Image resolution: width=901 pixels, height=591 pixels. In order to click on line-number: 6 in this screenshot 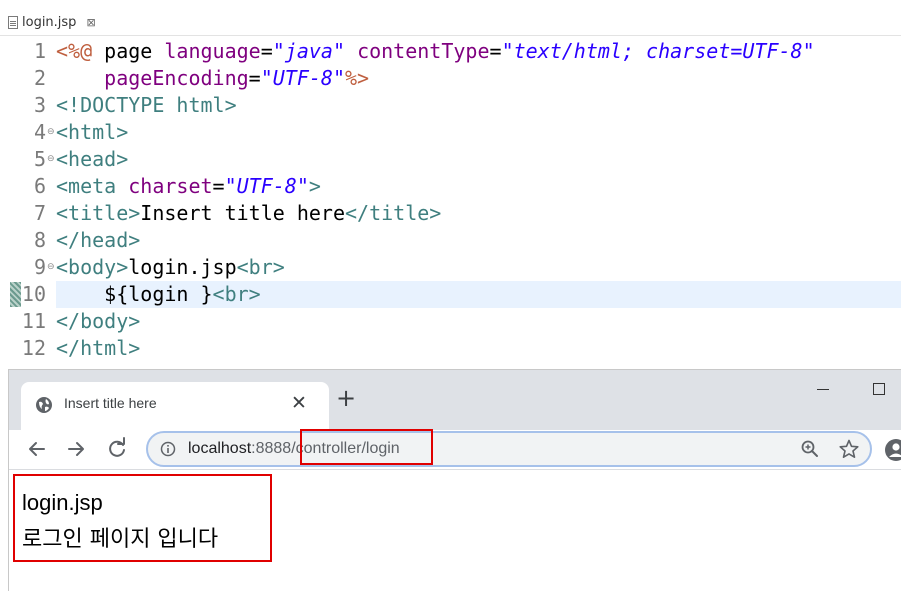, I will do `click(39, 186)`.